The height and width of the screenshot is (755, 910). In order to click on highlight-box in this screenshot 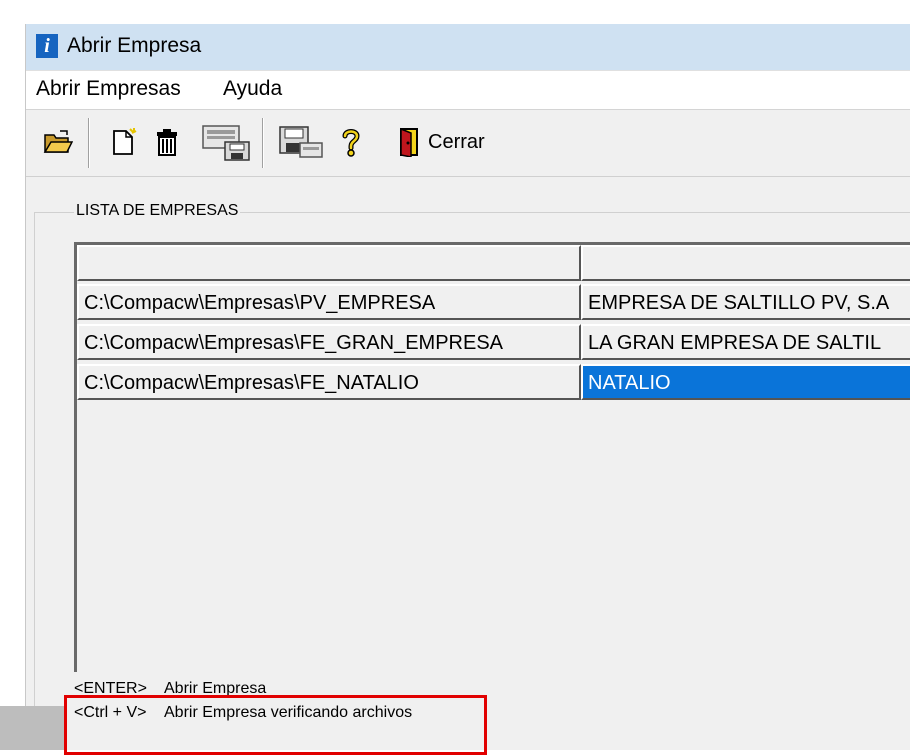, I will do `click(275, 725)`.